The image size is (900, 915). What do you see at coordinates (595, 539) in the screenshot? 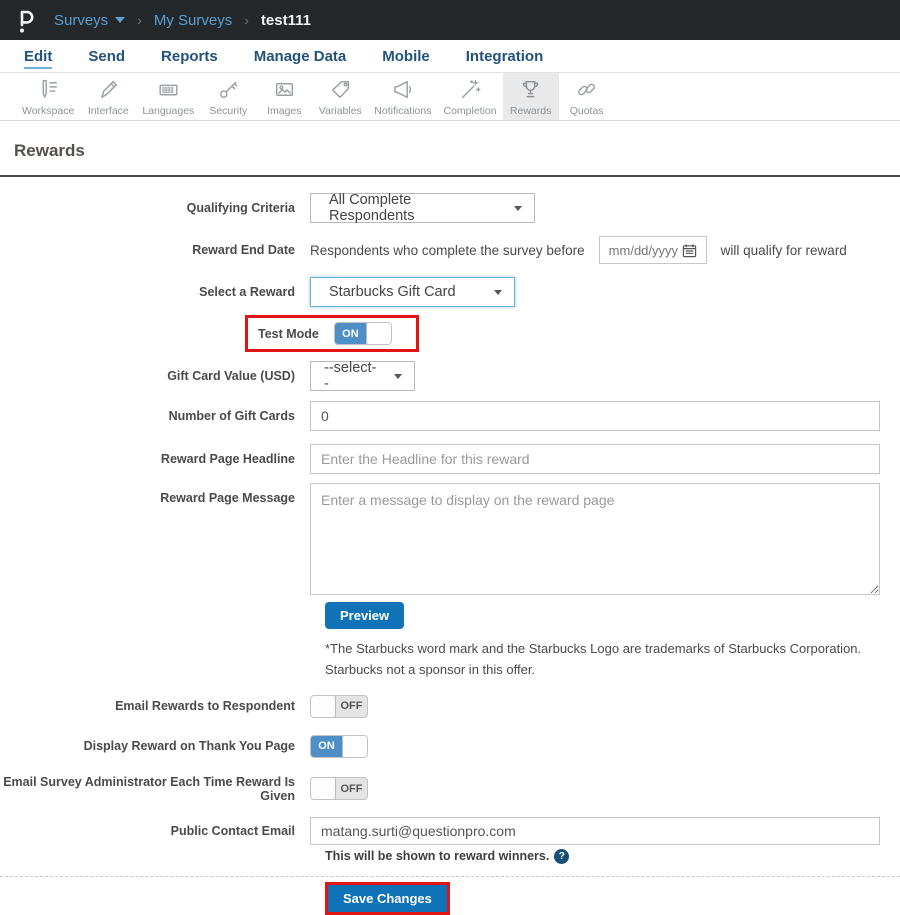
I see `reward-page-message-textarea` at bounding box center [595, 539].